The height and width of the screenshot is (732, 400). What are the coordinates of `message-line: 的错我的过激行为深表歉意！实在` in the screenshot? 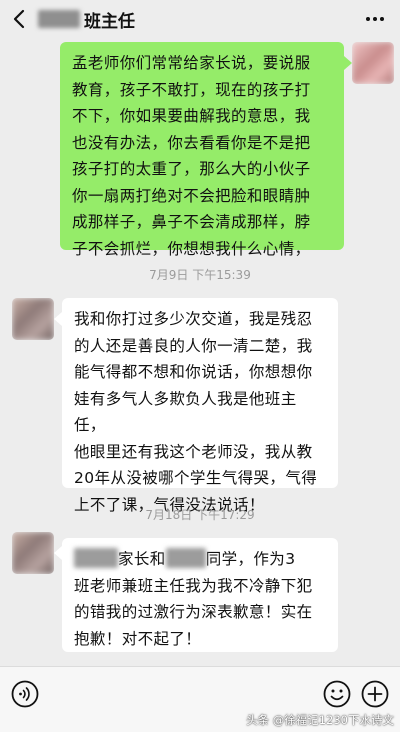 It's located at (193, 612).